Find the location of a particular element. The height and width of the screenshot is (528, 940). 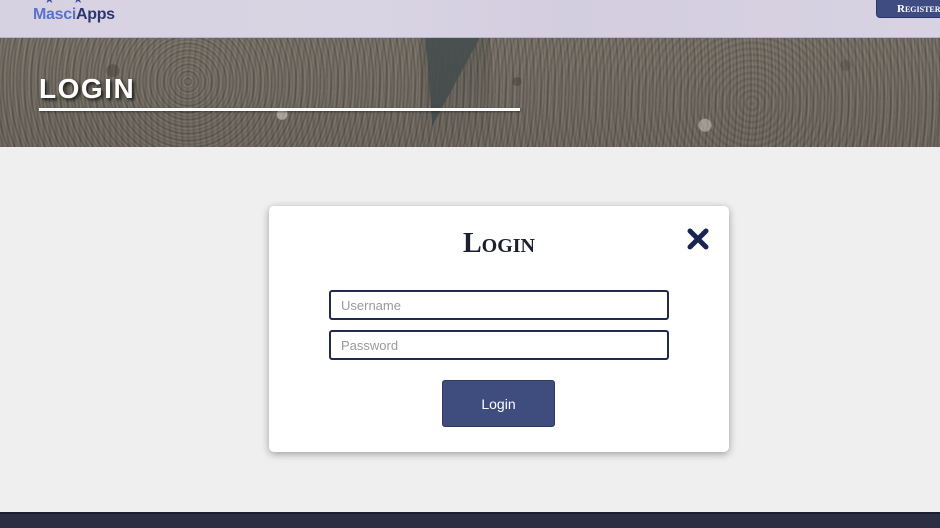

login-button: Login is located at coordinates (498, 403).